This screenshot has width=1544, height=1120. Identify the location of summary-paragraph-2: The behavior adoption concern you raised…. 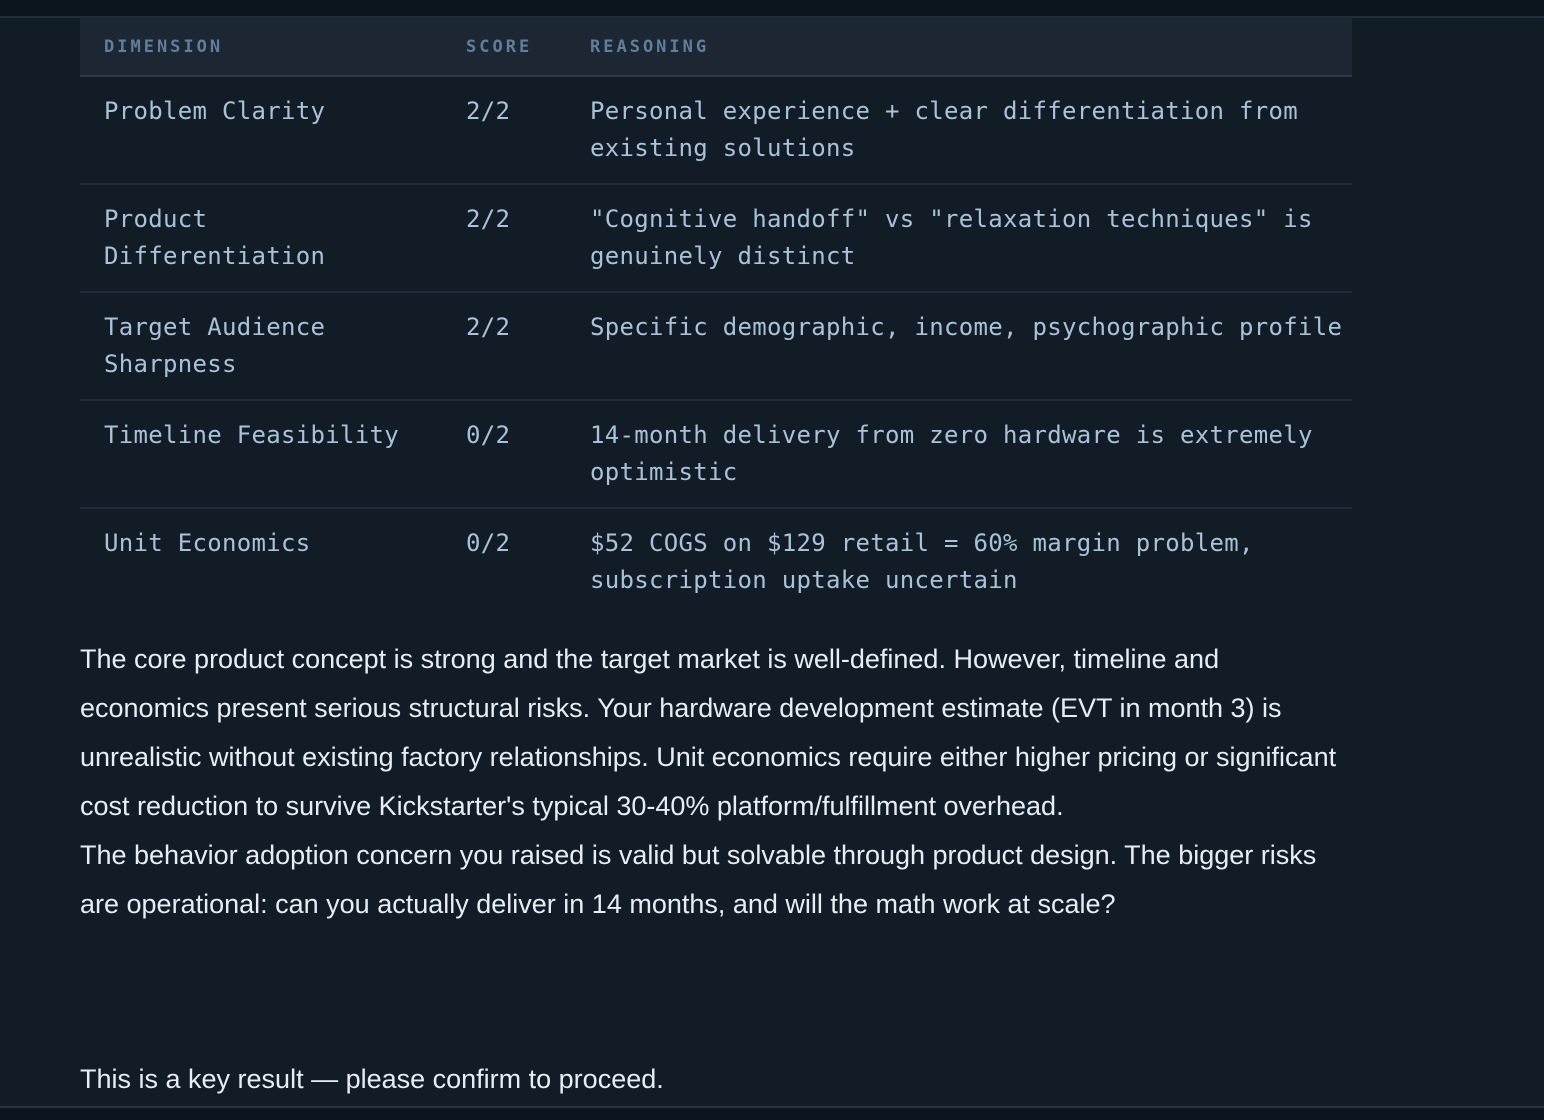
(698, 879).